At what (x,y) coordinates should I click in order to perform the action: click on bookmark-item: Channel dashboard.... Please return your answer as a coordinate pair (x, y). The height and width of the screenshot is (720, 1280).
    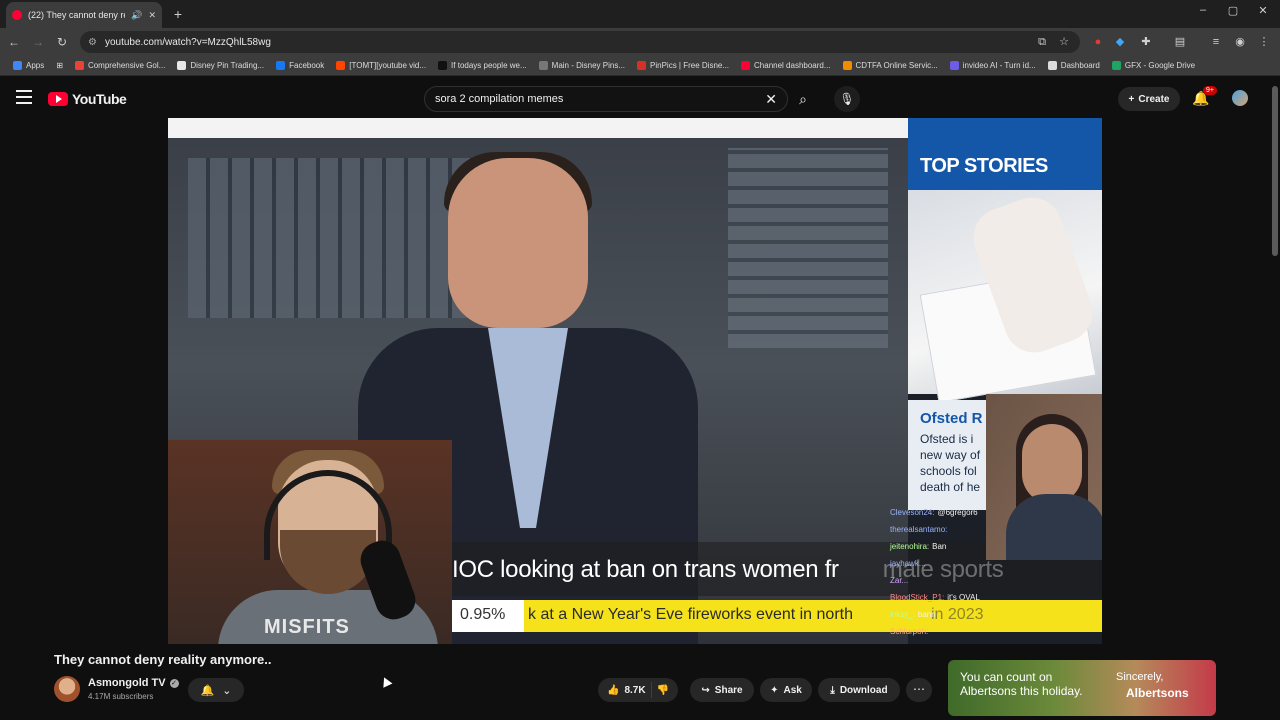
    Looking at the image, I should click on (786, 66).